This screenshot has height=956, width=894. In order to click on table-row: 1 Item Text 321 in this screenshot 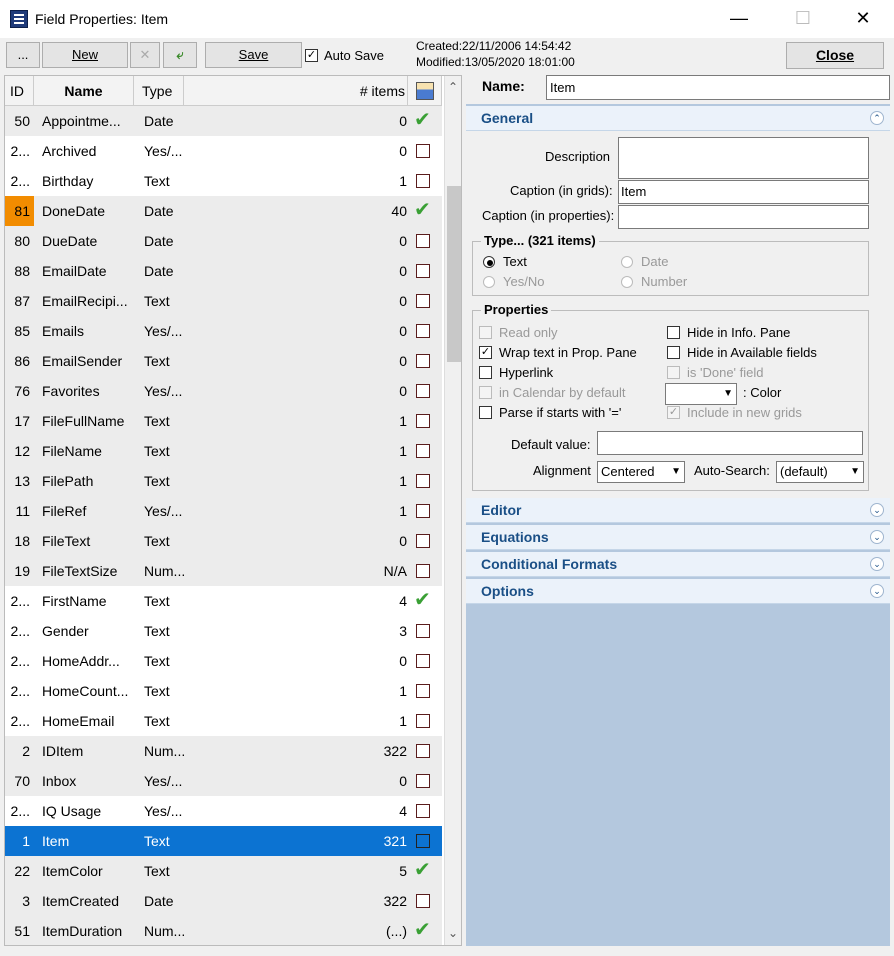, I will do `click(223, 841)`.